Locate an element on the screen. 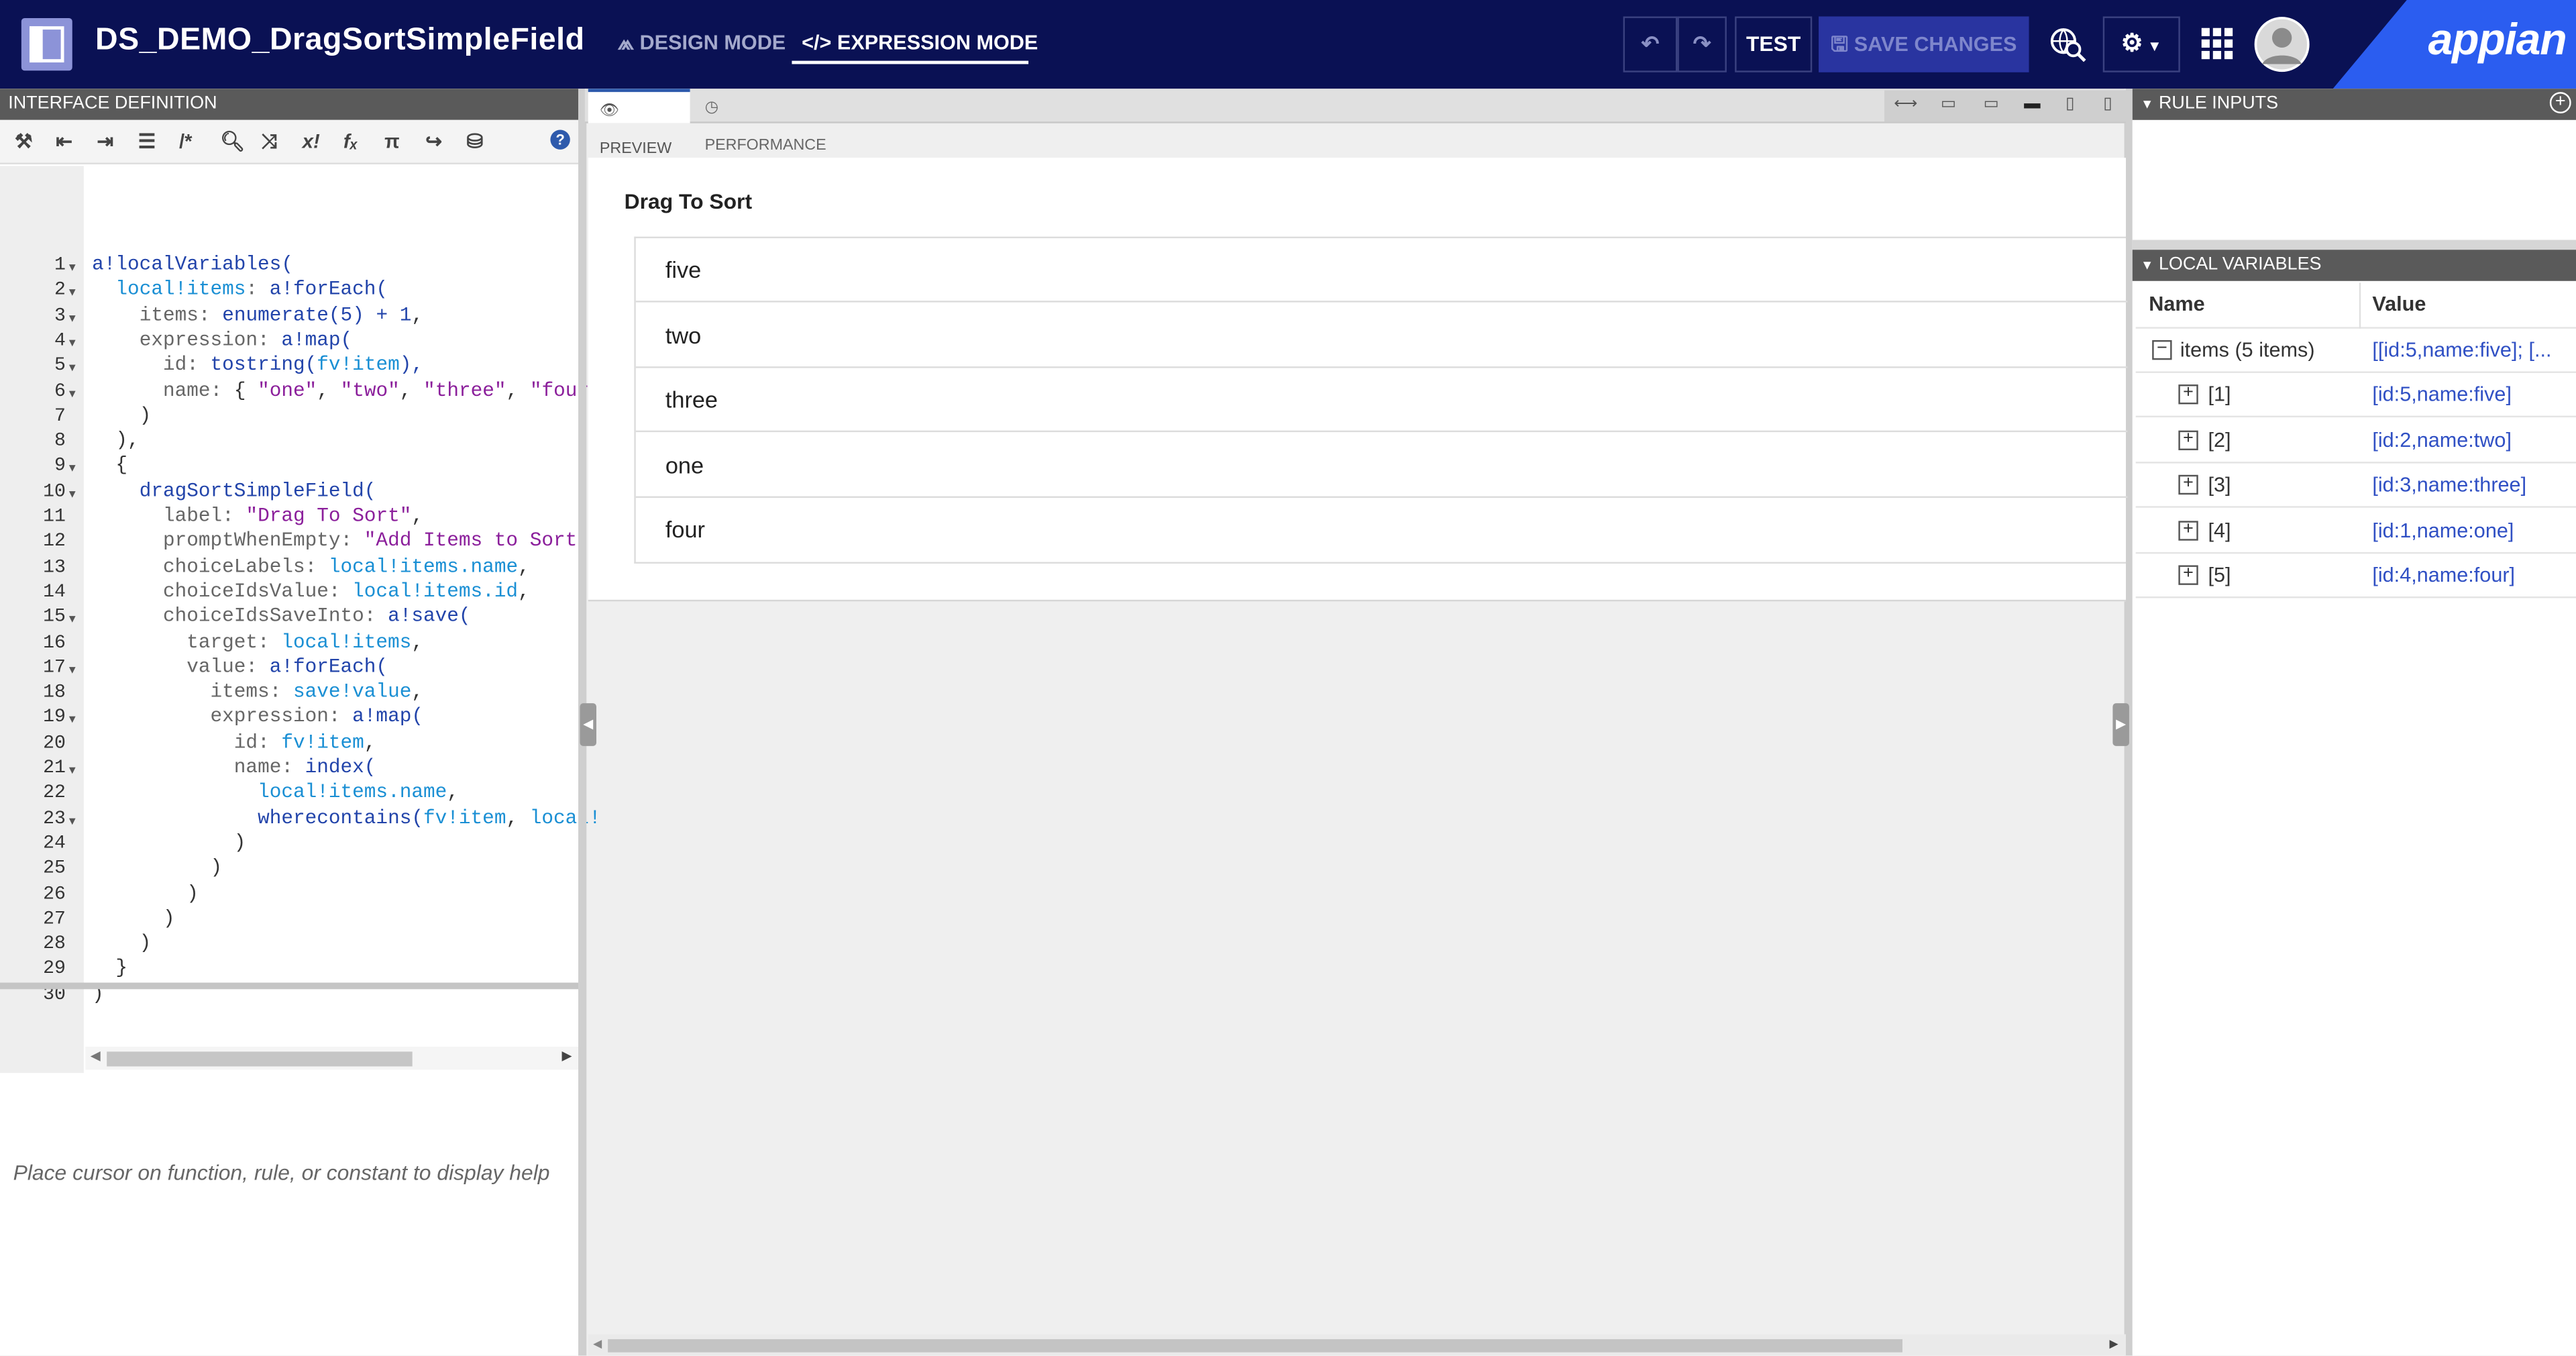 This screenshot has height=1356, width=2576. code-line: choiceLabels: local!items.name, is located at coordinates (311, 566).